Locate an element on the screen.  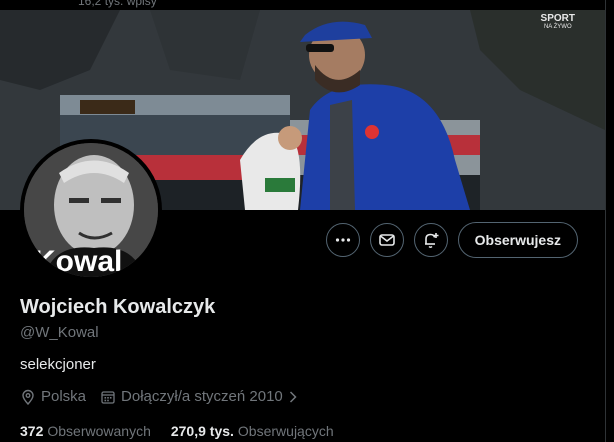
location: Polska is located at coordinates (53, 396).